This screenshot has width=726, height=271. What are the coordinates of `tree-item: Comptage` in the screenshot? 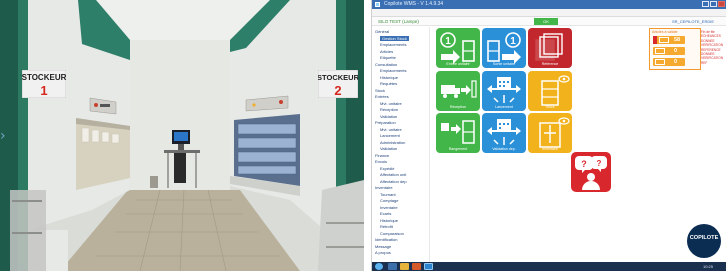 It's located at (389, 200).